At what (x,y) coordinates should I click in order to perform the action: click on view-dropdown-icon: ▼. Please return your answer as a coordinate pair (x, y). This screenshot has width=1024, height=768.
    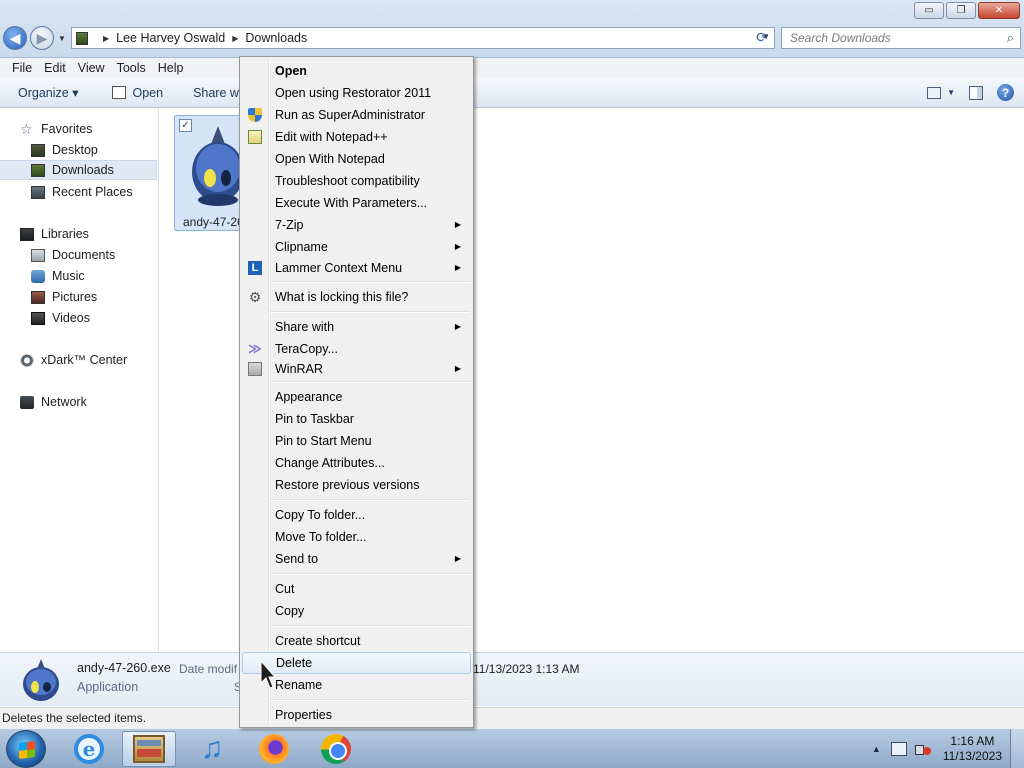
    Looking at the image, I should click on (951, 92).